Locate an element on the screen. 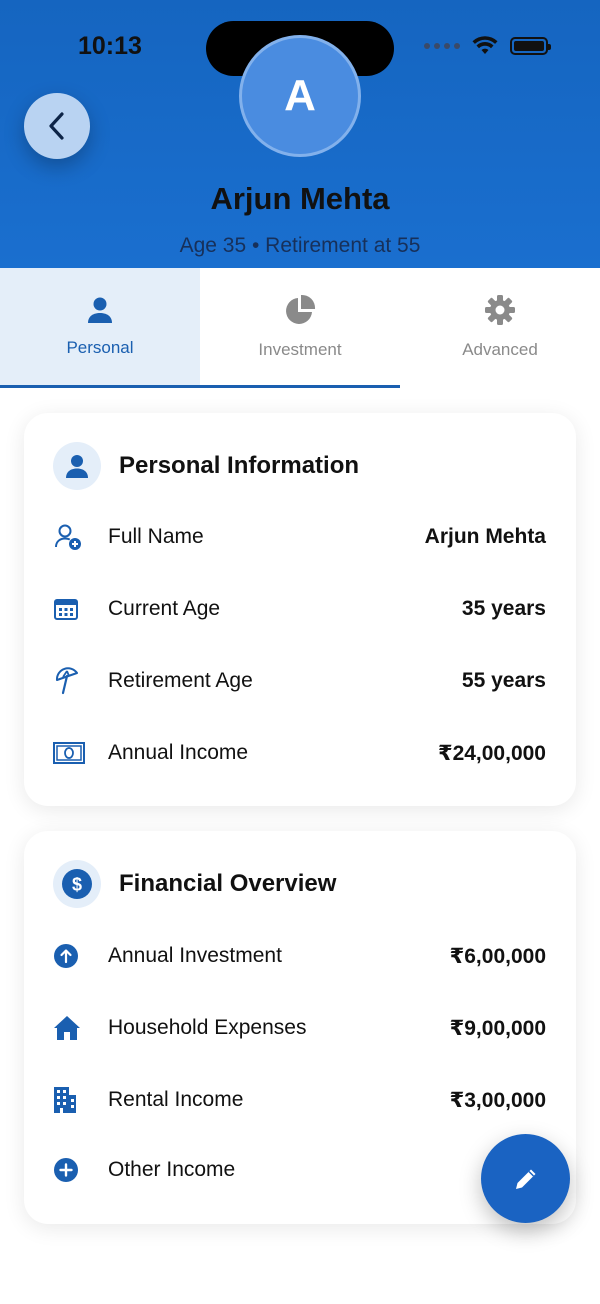 This screenshot has width=600, height=1304. edit-button is located at coordinates (525, 1178).